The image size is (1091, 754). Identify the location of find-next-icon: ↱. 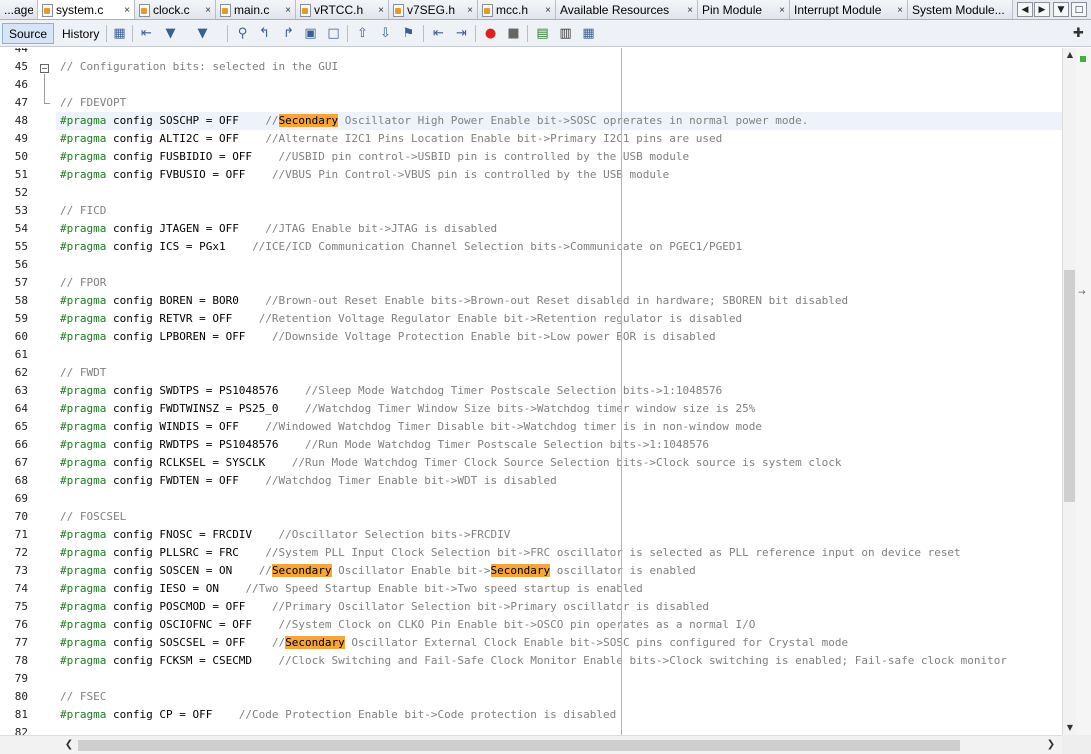
(288, 33).